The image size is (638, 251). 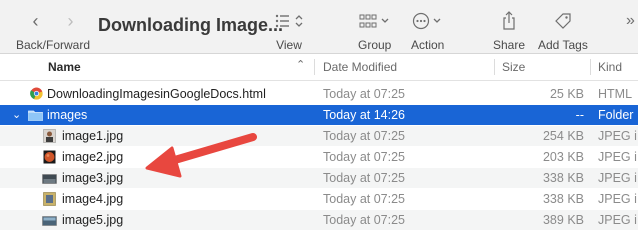 I want to click on action-label: Action, so click(x=428, y=45).